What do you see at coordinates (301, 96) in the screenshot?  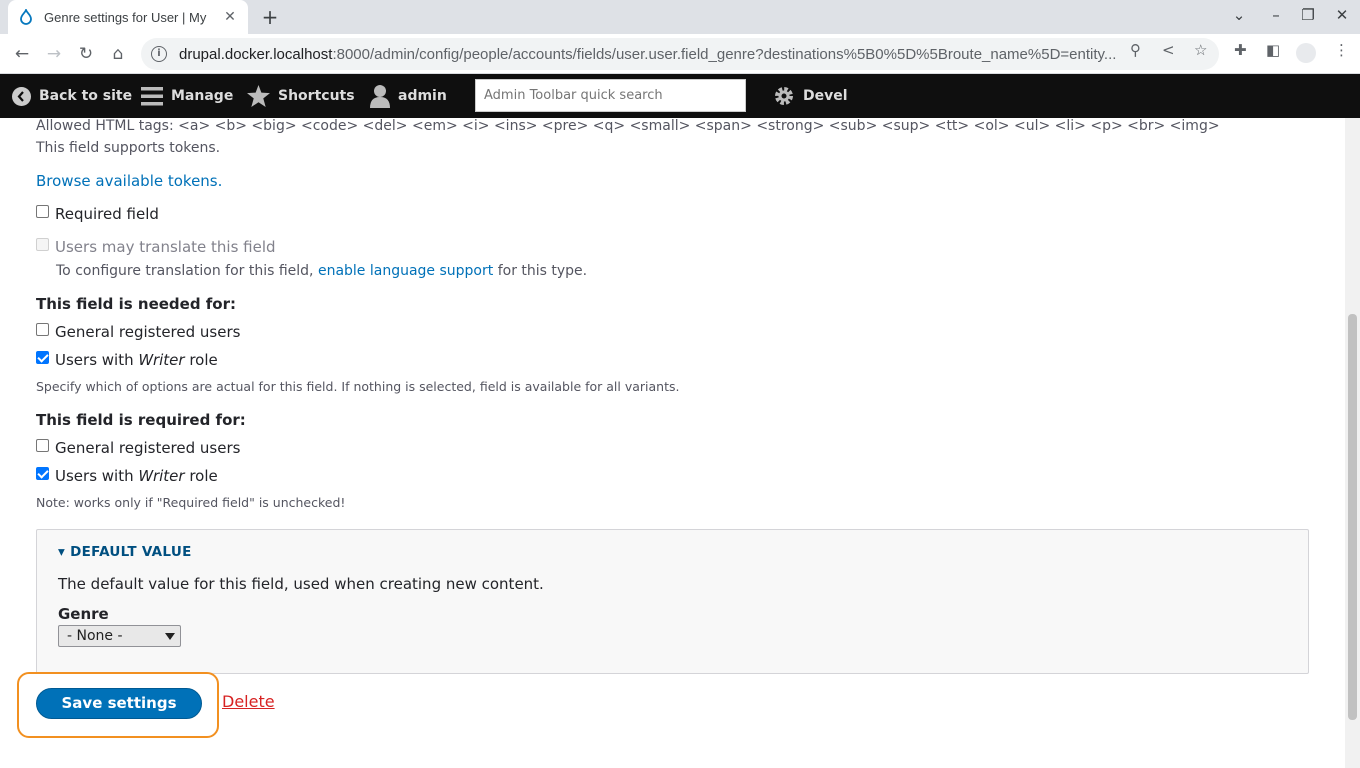 I see `shortcuts-menu: Shortcuts` at bounding box center [301, 96].